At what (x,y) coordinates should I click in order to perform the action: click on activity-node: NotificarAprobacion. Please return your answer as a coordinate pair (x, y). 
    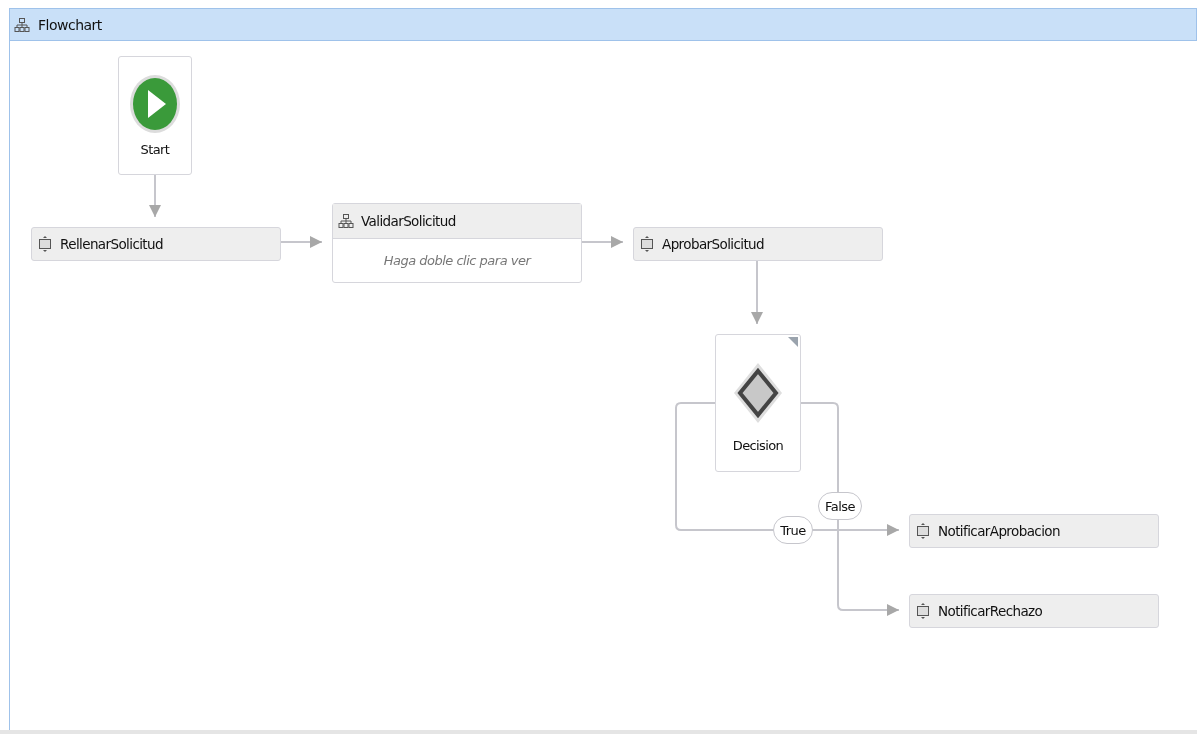
    Looking at the image, I should click on (1034, 531).